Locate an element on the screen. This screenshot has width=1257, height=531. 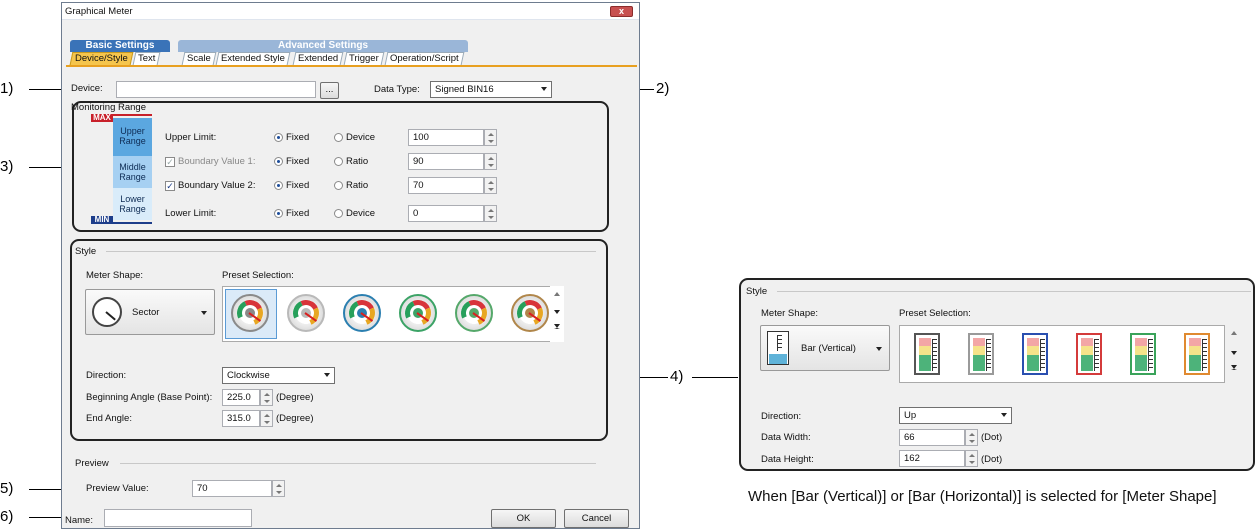
end-angle-spinner is located at coordinates (266, 418).